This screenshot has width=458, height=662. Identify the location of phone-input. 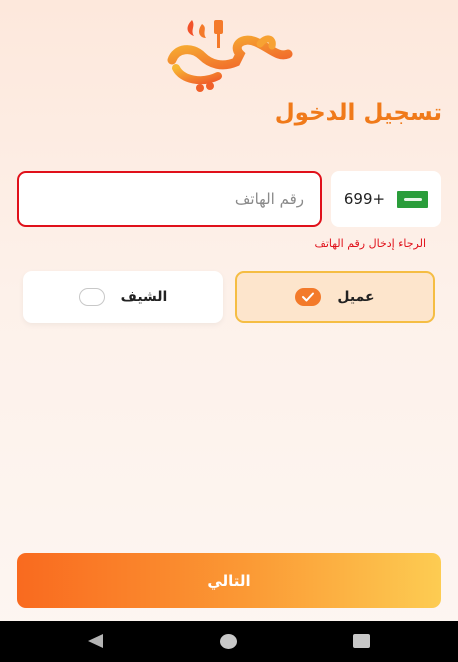
(169, 199).